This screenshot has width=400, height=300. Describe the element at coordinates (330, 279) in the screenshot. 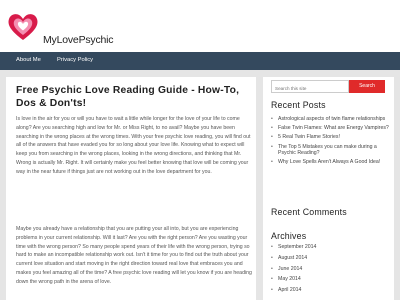

I see `archive-item: • May 2014` at that location.